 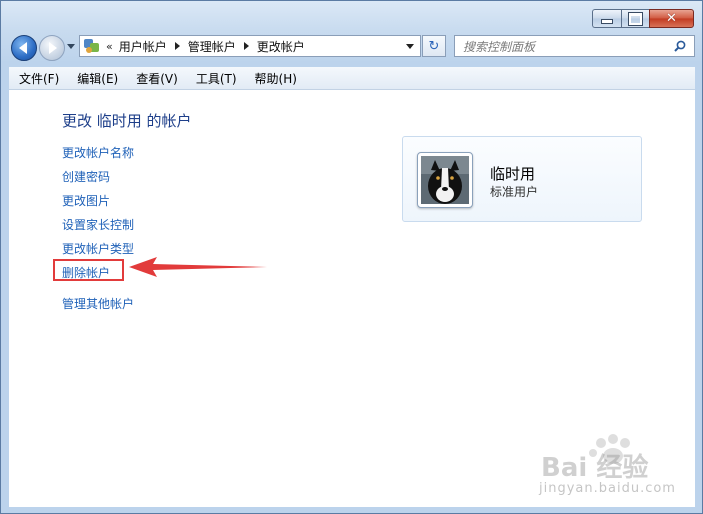 I want to click on minimize-icon, so click(x=607, y=21).